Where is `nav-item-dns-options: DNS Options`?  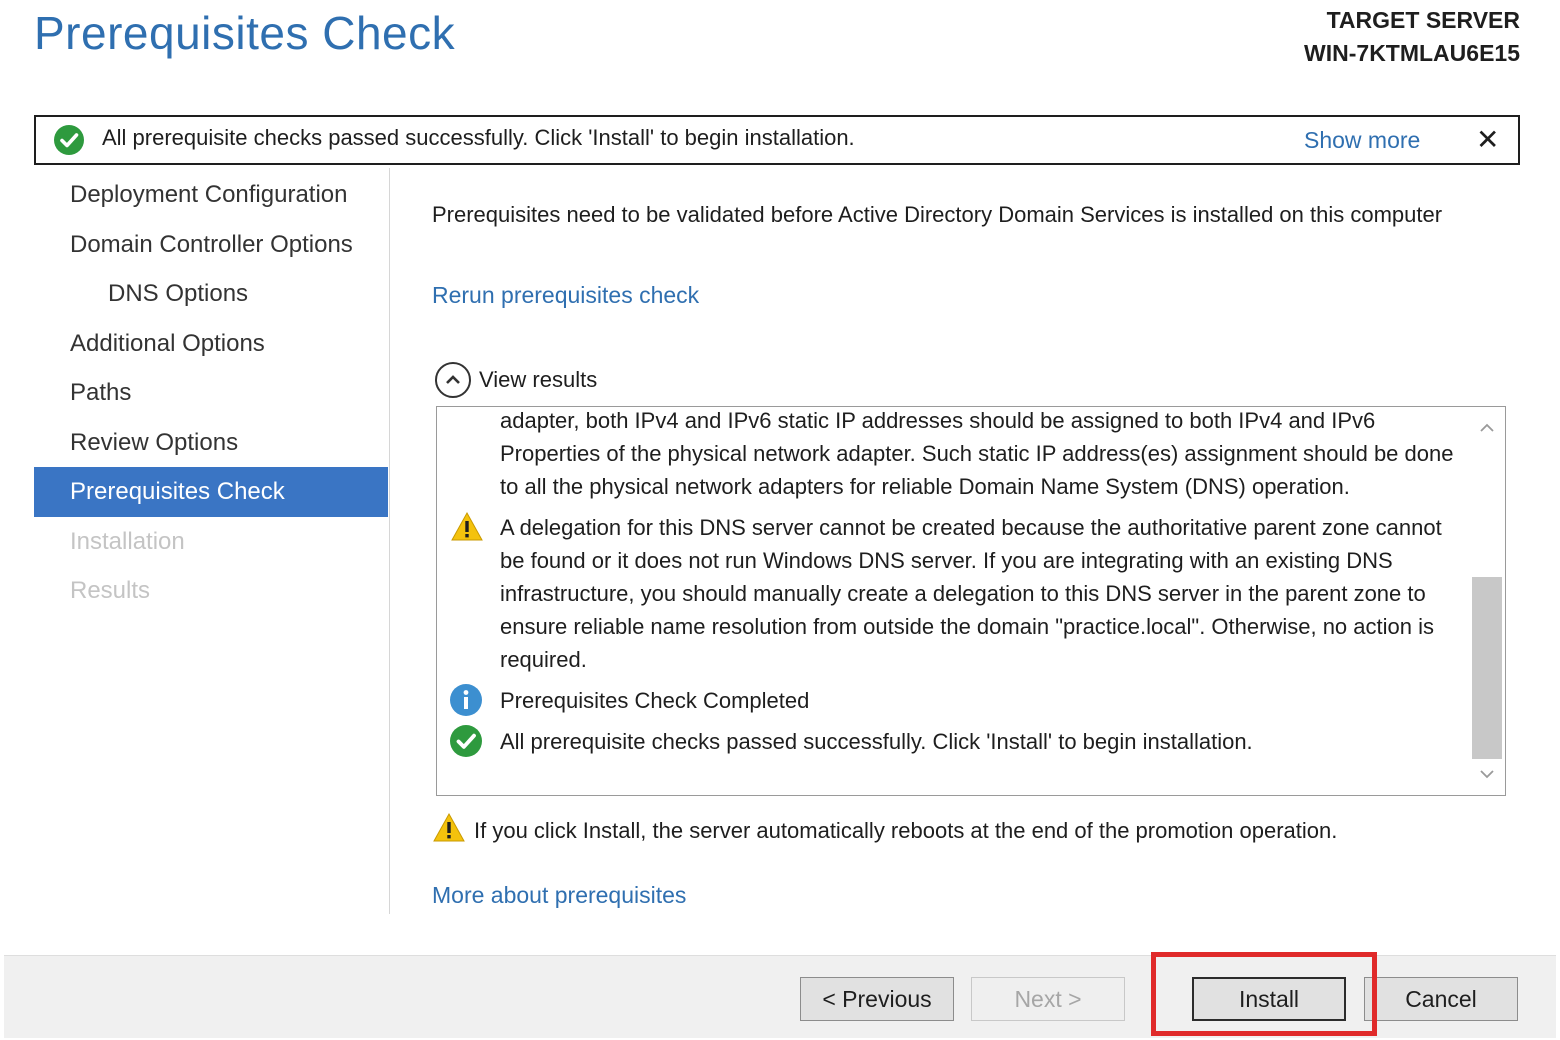
nav-item-dns-options: DNS Options is located at coordinates (211, 294).